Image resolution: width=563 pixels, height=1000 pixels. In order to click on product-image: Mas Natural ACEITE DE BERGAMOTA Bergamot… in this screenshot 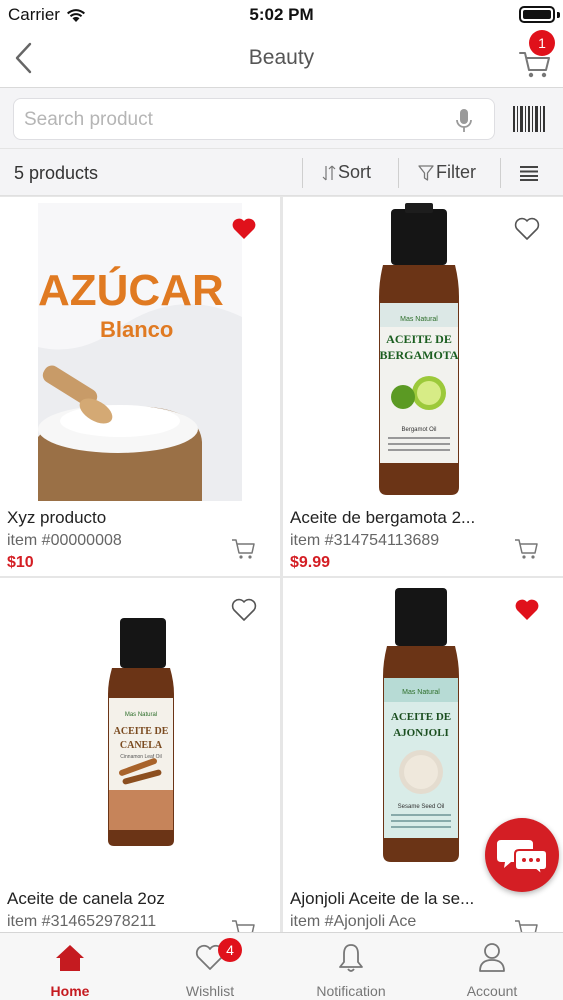, I will do `click(419, 349)`.